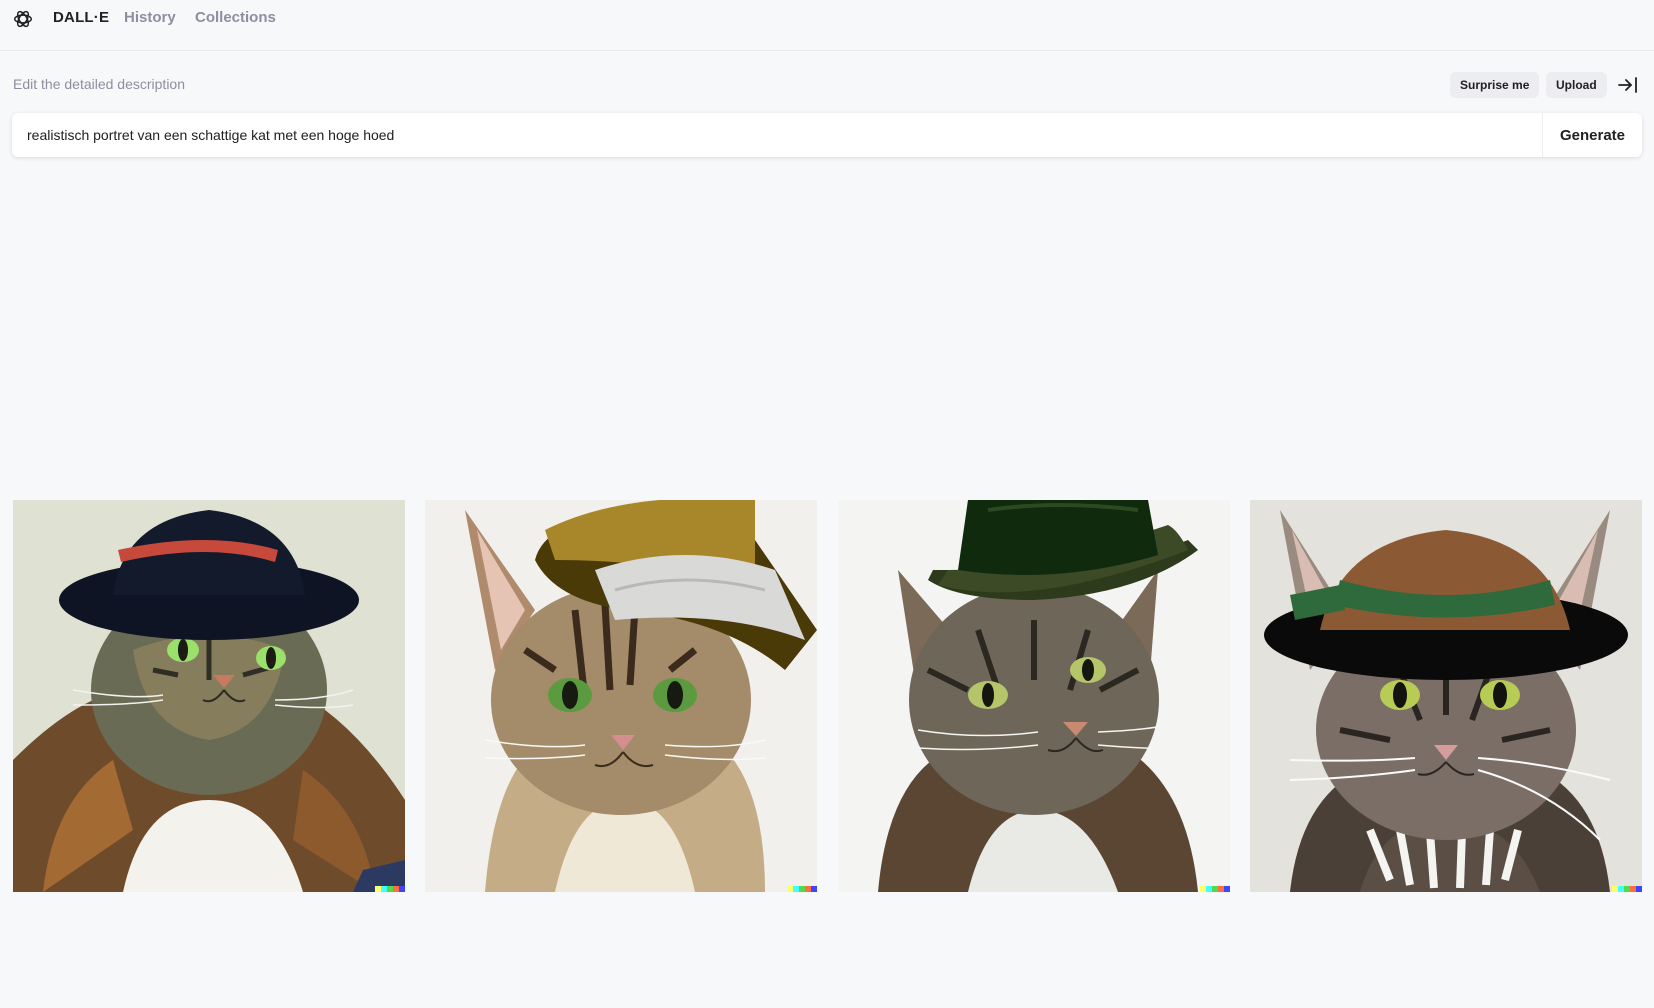 The width and height of the screenshot is (1654, 1008). Describe the element at coordinates (81, 17) in the screenshot. I see `brand-name: DALL·E` at that location.